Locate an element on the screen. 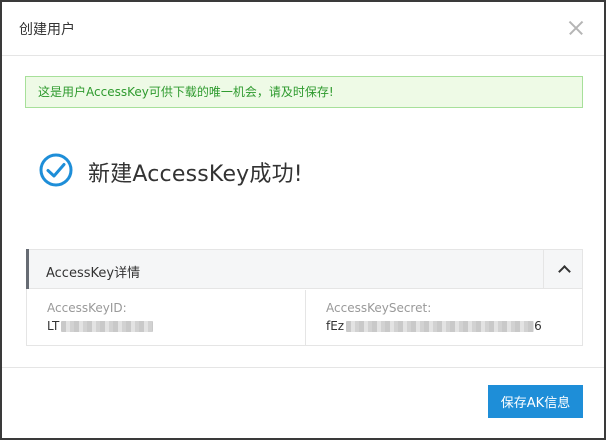 Image resolution: width=606 pixels, height=440 pixels. accesskey-id-label: AccessKeyID: is located at coordinates (87, 308).